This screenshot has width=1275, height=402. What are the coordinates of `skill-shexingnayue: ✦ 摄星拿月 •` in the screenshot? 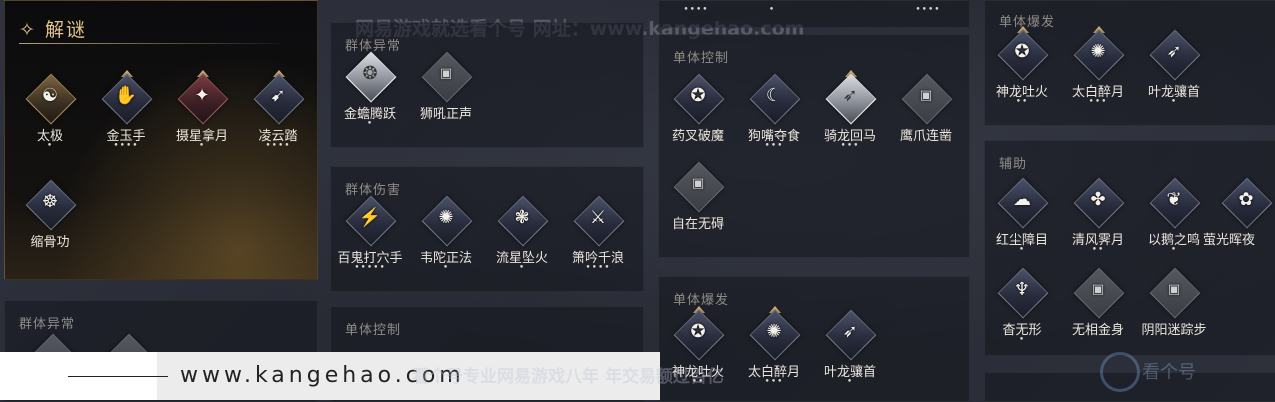 It's located at (204, 114).